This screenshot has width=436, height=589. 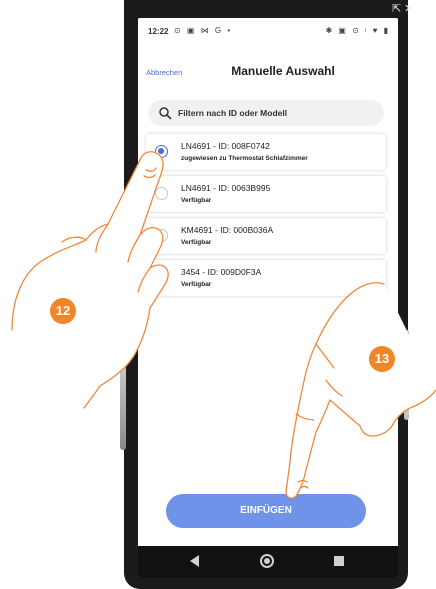 What do you see at coordinates (339, 561) in the screenshot?
I see `recent-apps-icon` at bounding box center [339, 561].